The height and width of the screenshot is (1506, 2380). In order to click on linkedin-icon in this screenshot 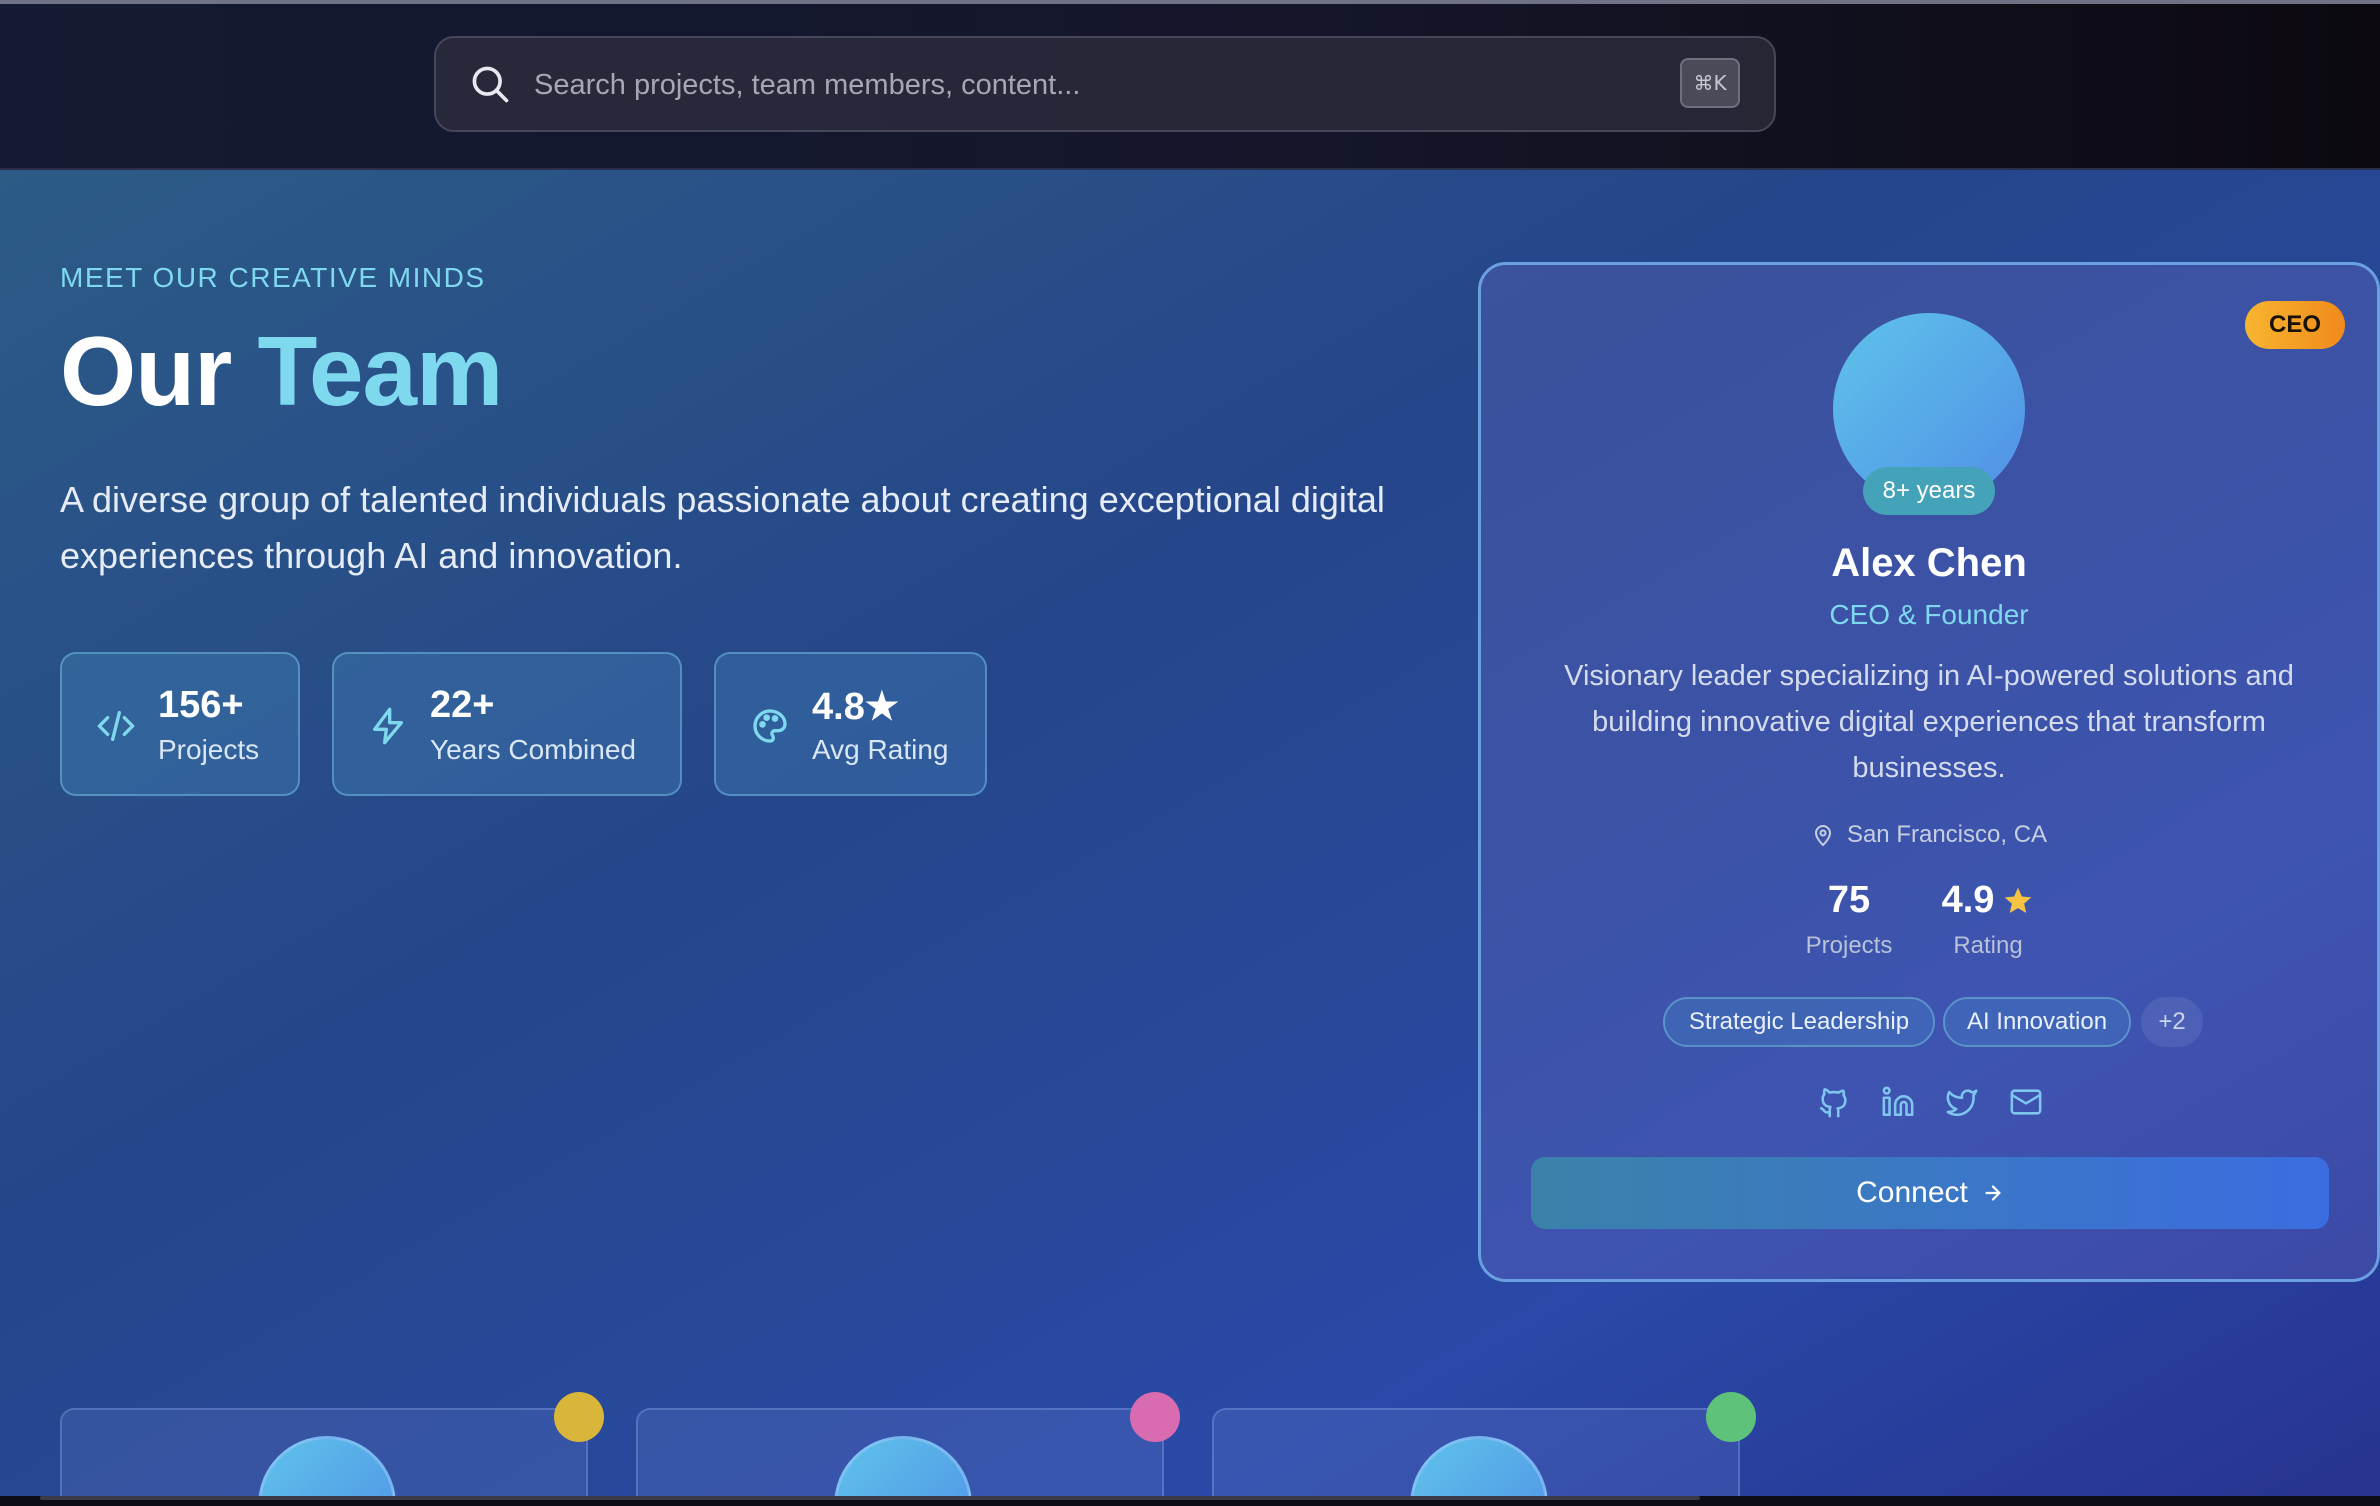, I will do `click(1898, 1101)`.